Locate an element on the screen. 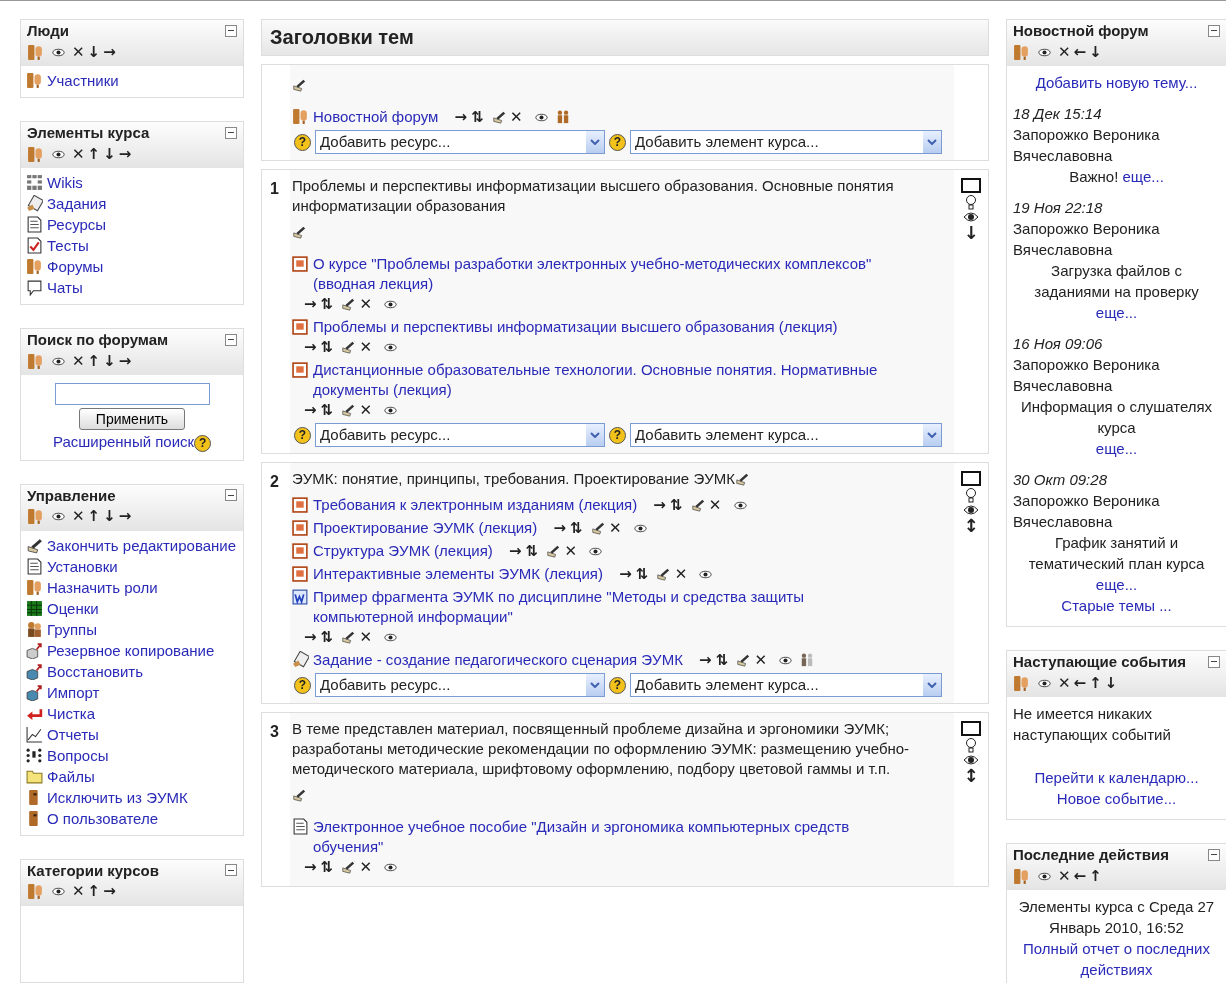  block-link: Полный отчет о последних действиях is located at coordinates (1116, 959).